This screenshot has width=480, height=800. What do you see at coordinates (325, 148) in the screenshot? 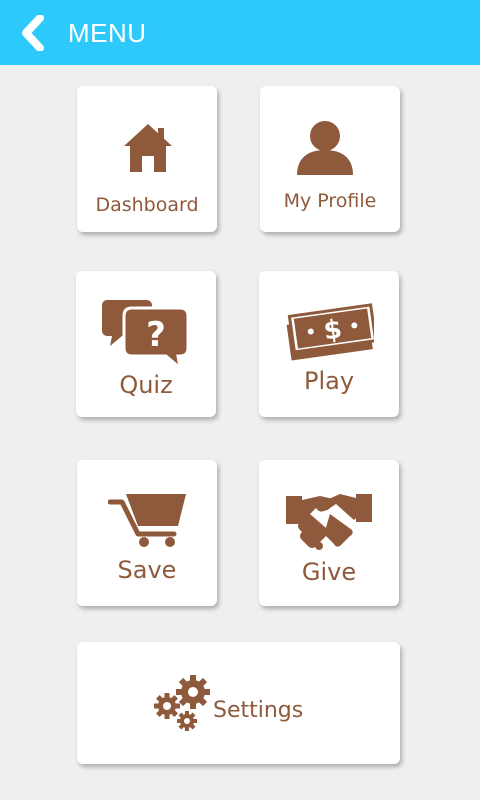
I see `user-icon` at bounding box center [325, 148].